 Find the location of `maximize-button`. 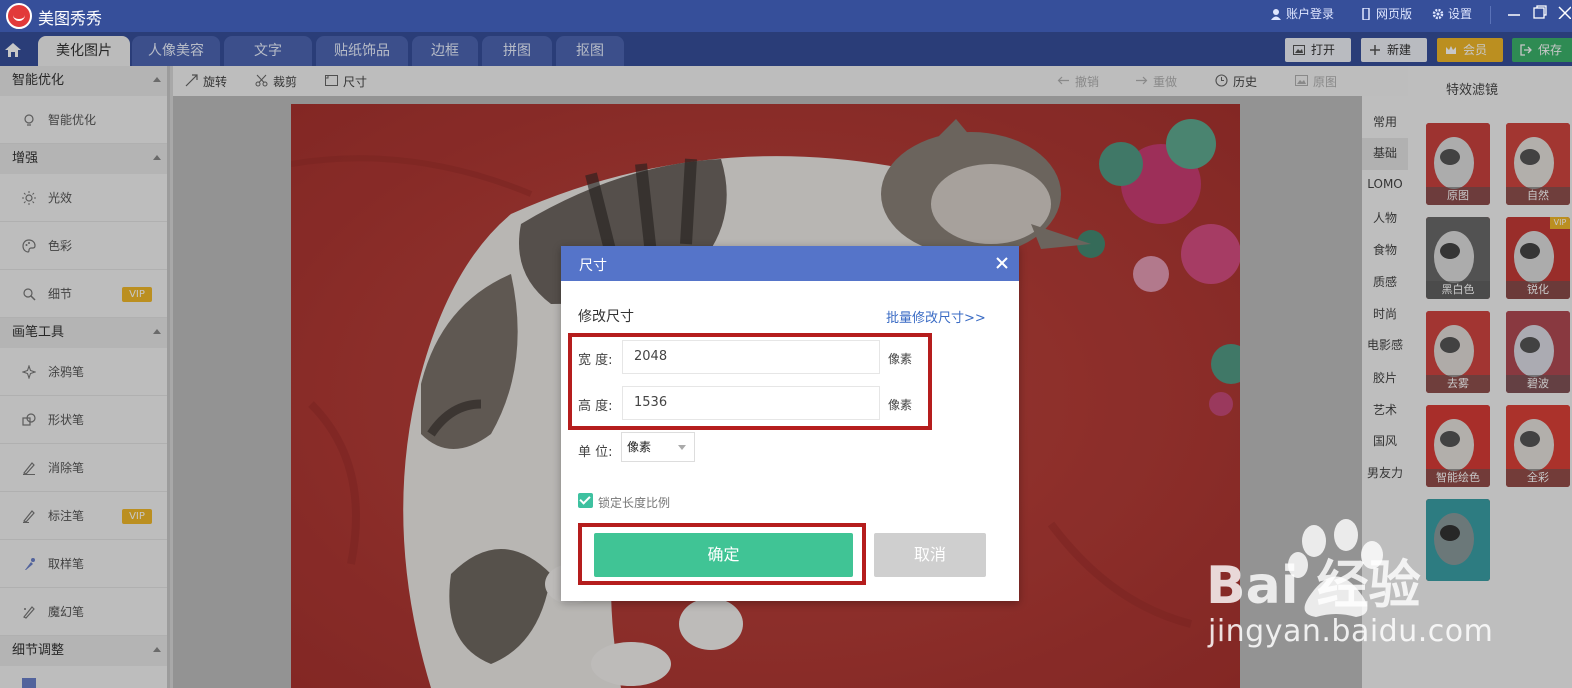

maximize-button is located at coordinates (1540, 13).